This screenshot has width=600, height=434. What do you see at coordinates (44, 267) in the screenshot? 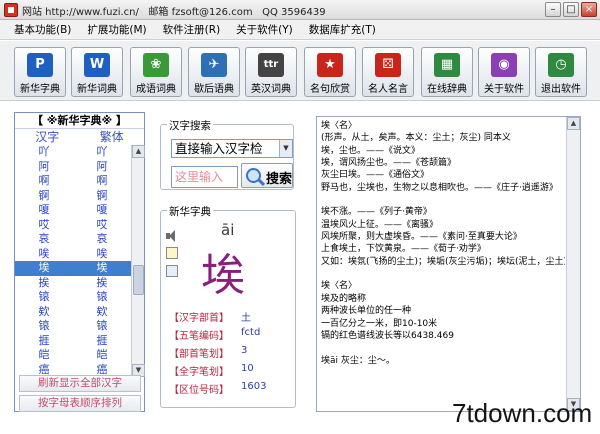
I see `simplified-char: 埃` at bounding box center [44, 267].